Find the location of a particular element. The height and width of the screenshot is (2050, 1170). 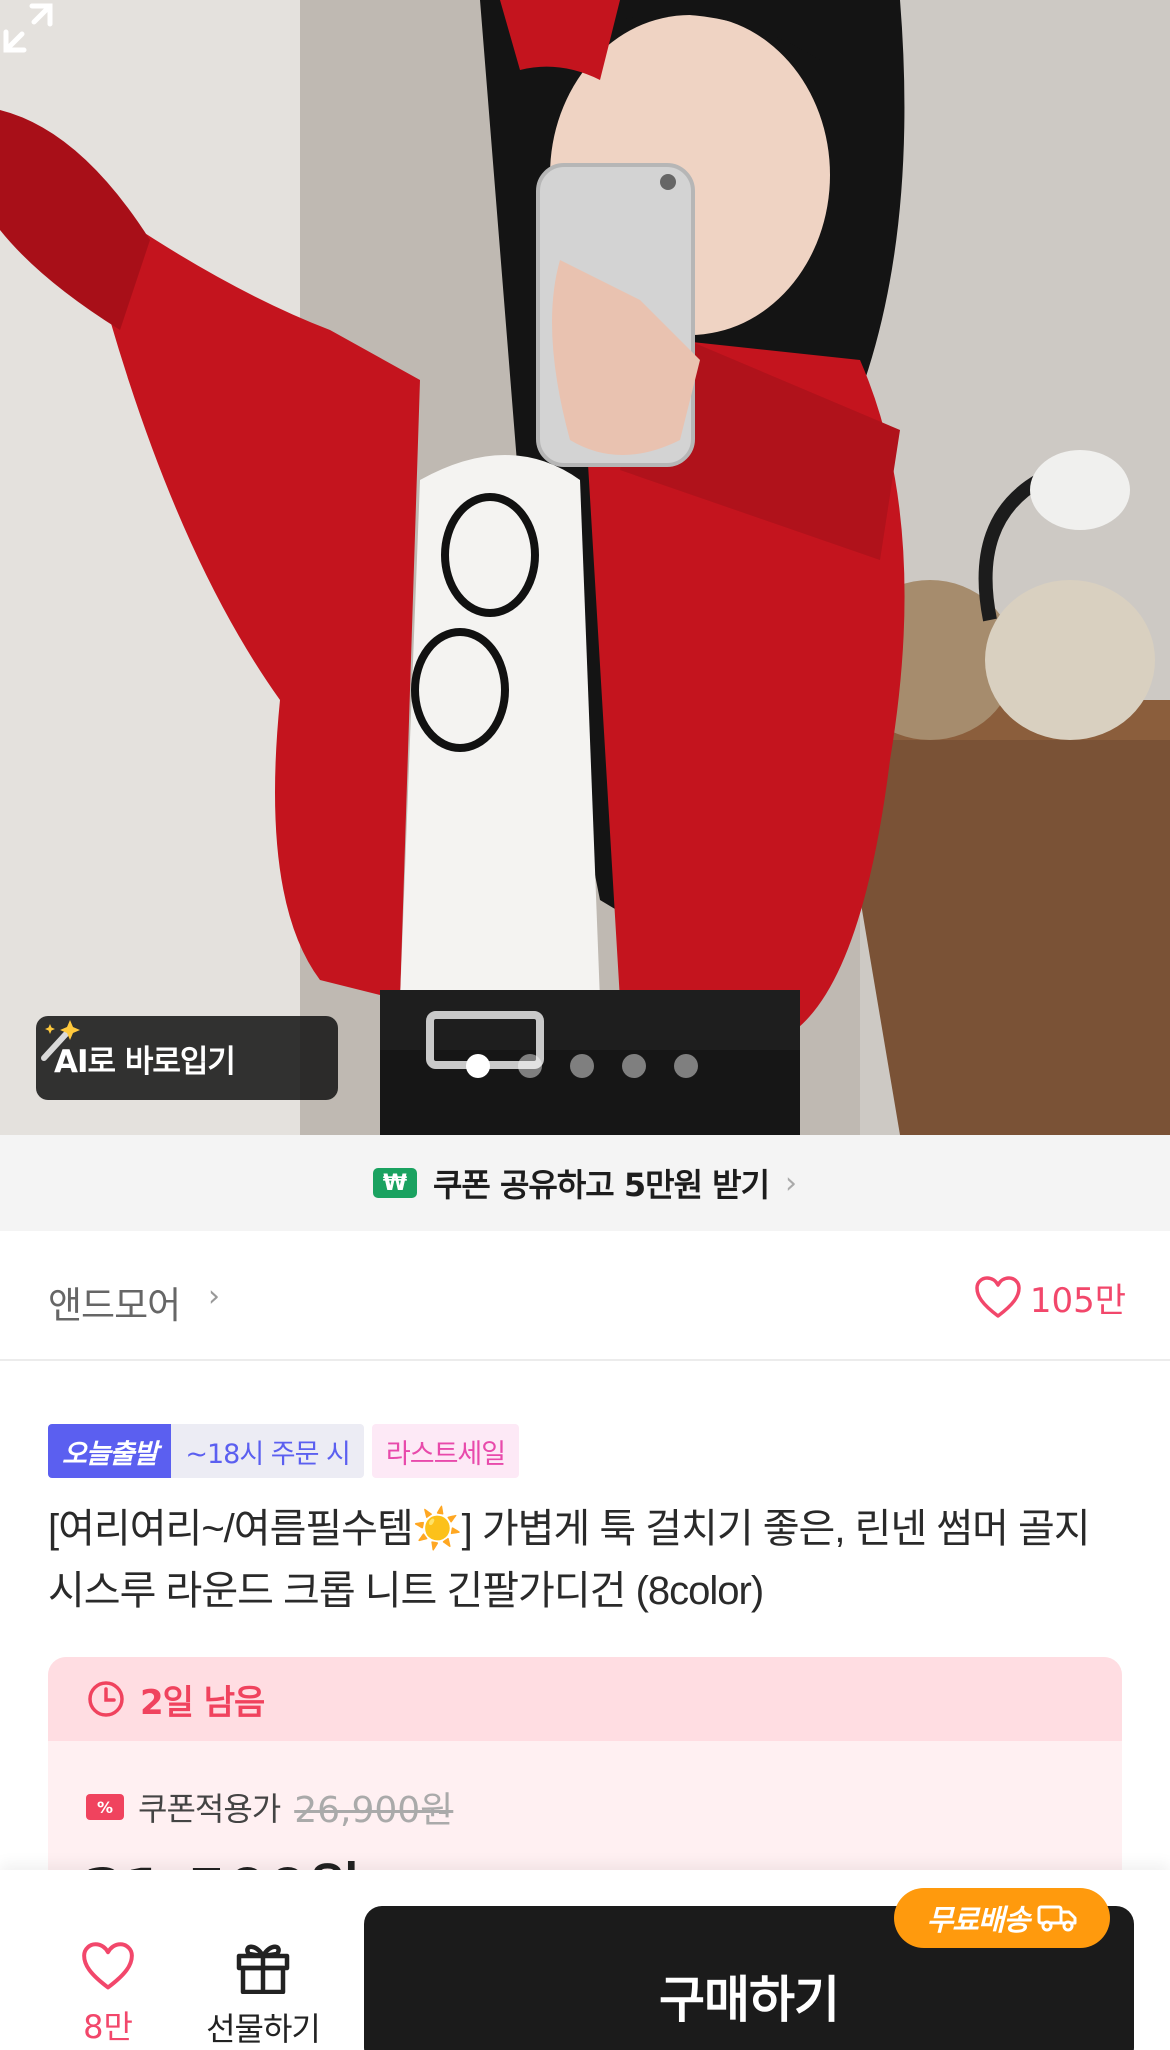

coupon-share-text: 쿠폰 공유하고 5만원 받기 is located at coordinates (601, 1185).